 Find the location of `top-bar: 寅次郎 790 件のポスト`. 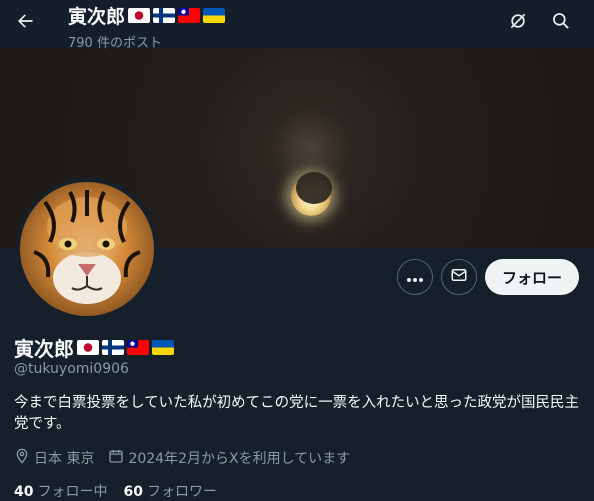

top-bar: 寅次郎 790 件のポスト is located at coordinates (297, 25).